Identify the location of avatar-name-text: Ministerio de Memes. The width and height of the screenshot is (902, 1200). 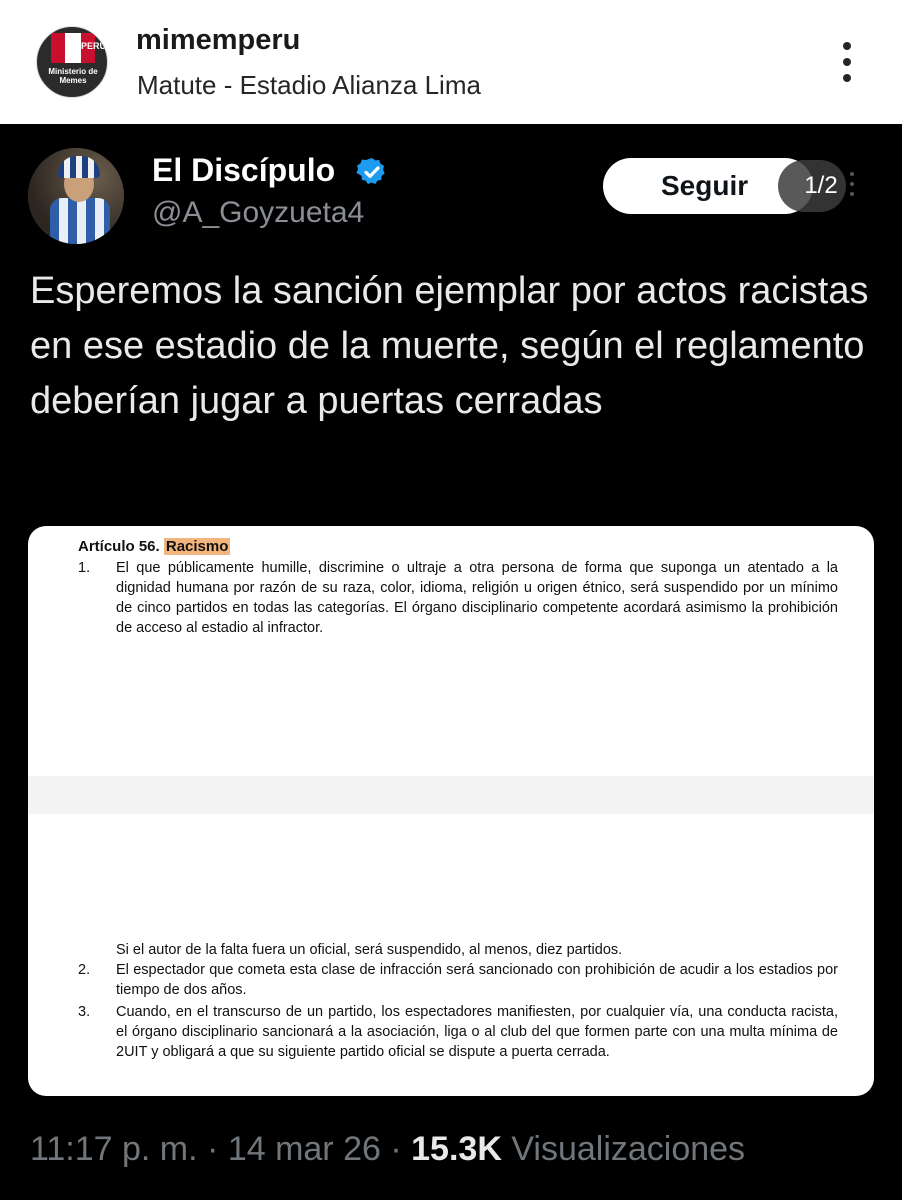
(73, 76).